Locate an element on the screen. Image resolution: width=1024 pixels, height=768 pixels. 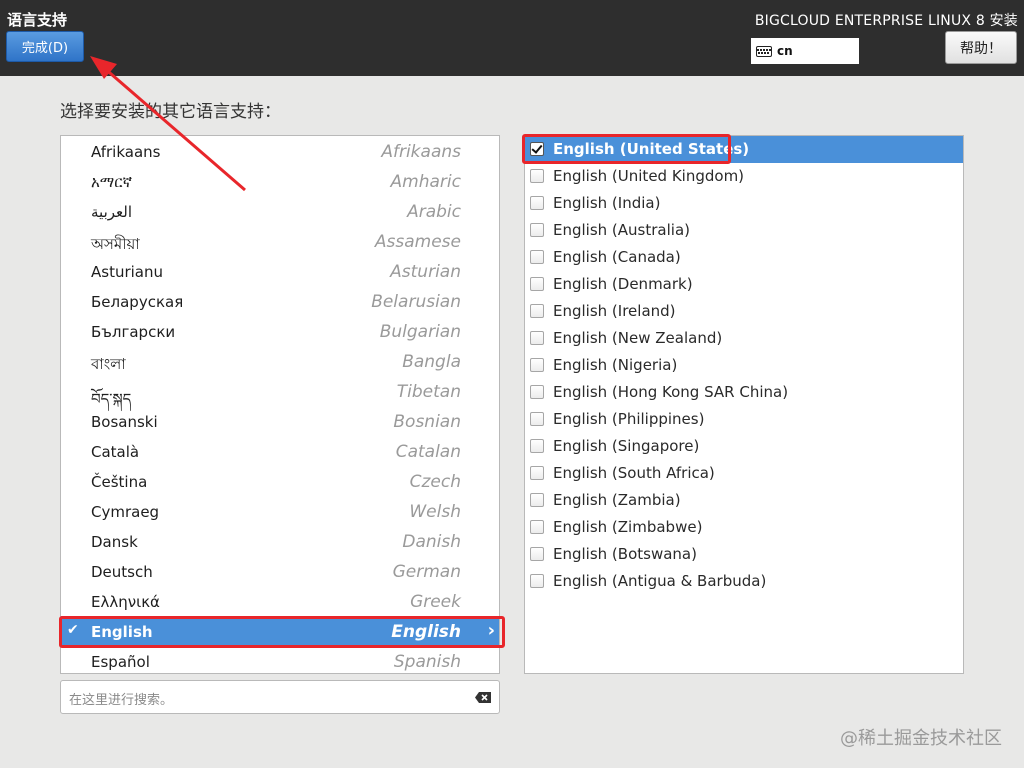
locale-label: English (New Zealand) is located at coordinates (638, 338).